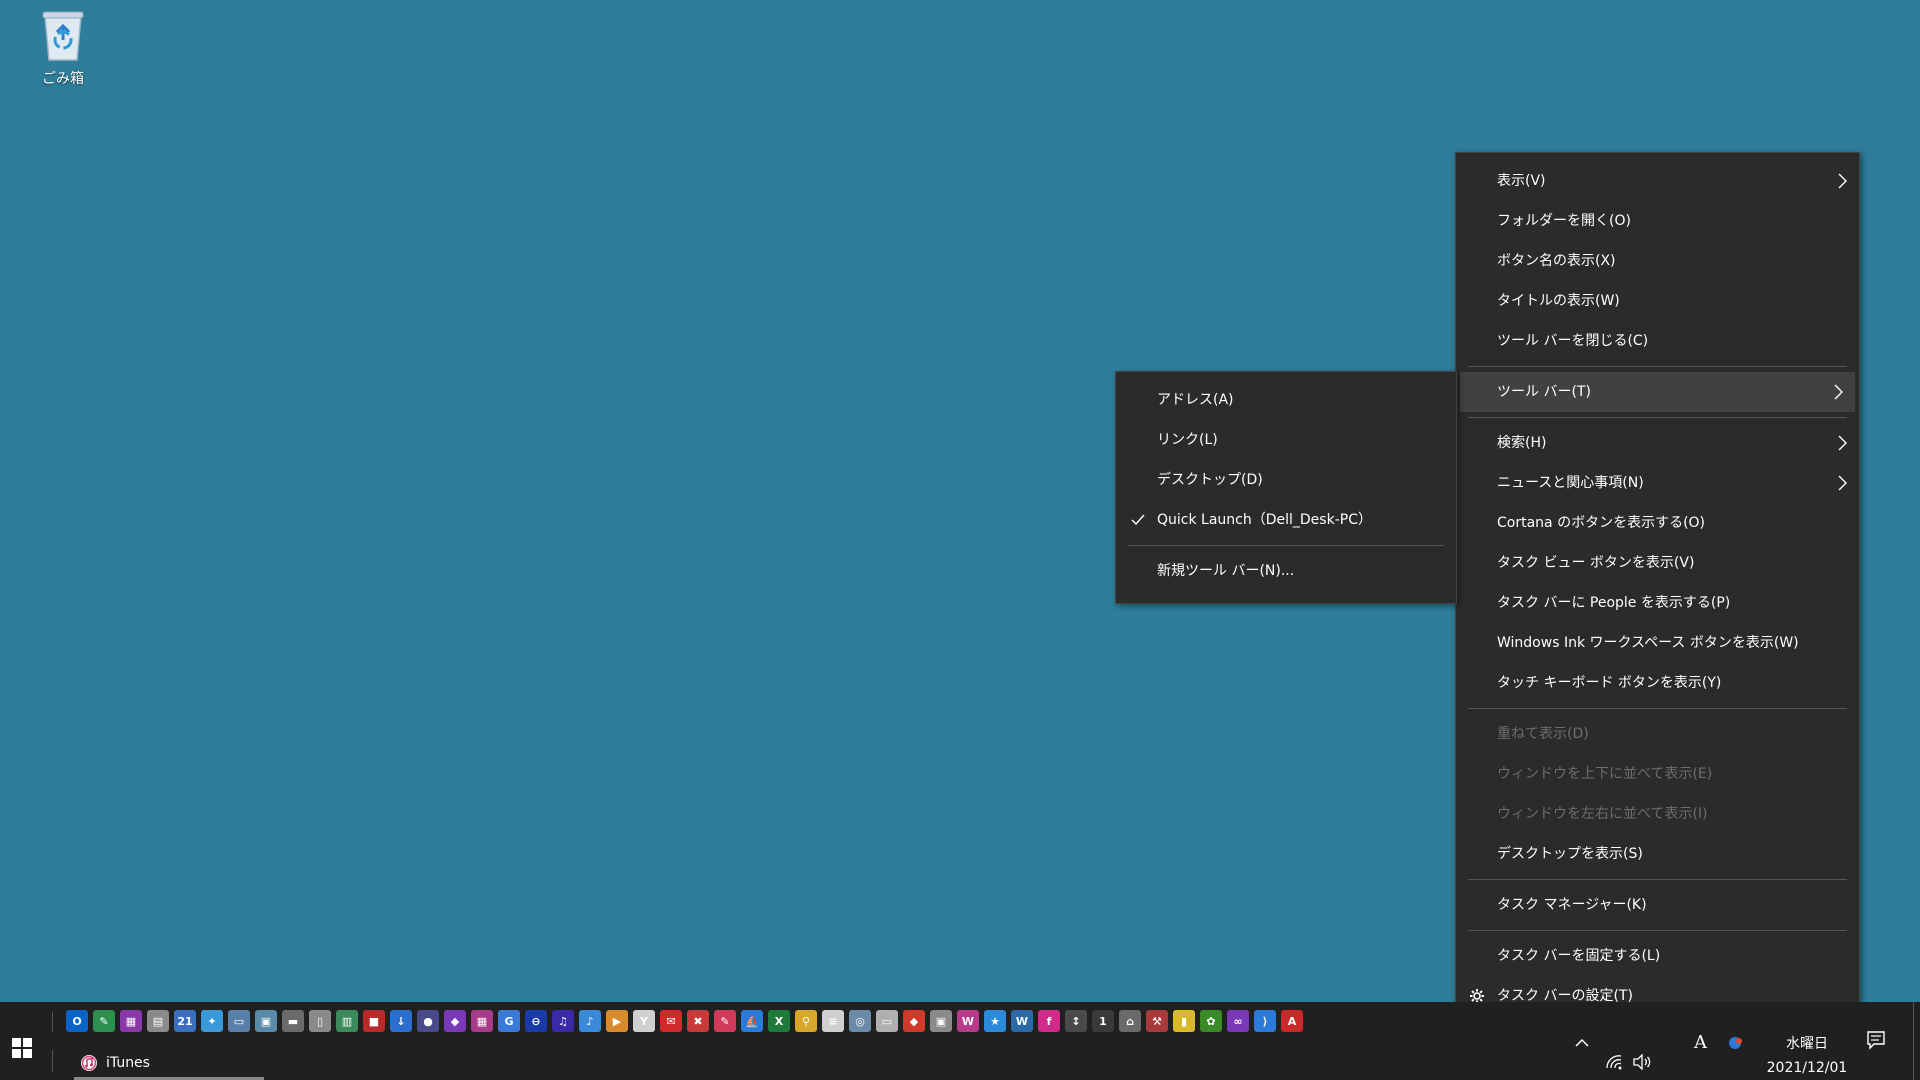 This screenshot has height=1080, width=1920. I want to click on menu-item-label: 重ねて表示(D), so click(1543, 734).